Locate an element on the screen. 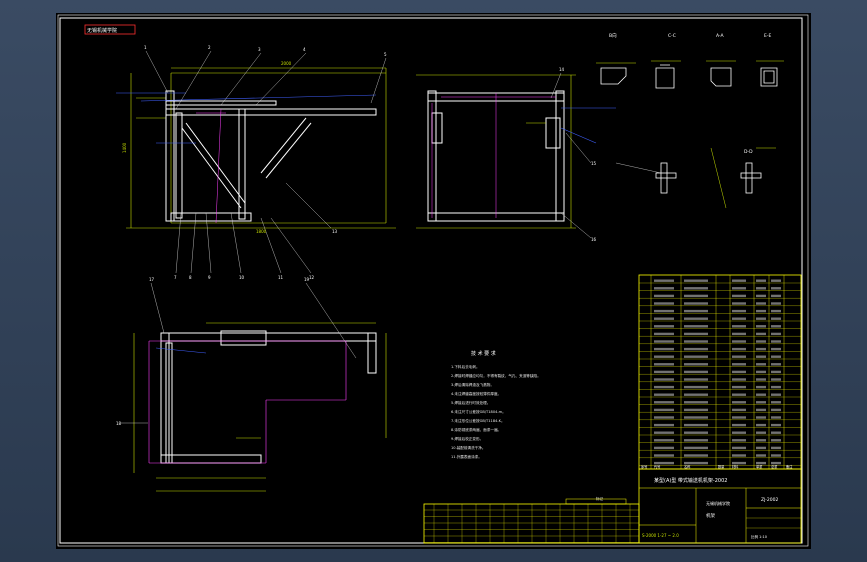  note-6: 6.未注尺寸公差按GB/T1804-m。 is located at coordinates (478, 411).